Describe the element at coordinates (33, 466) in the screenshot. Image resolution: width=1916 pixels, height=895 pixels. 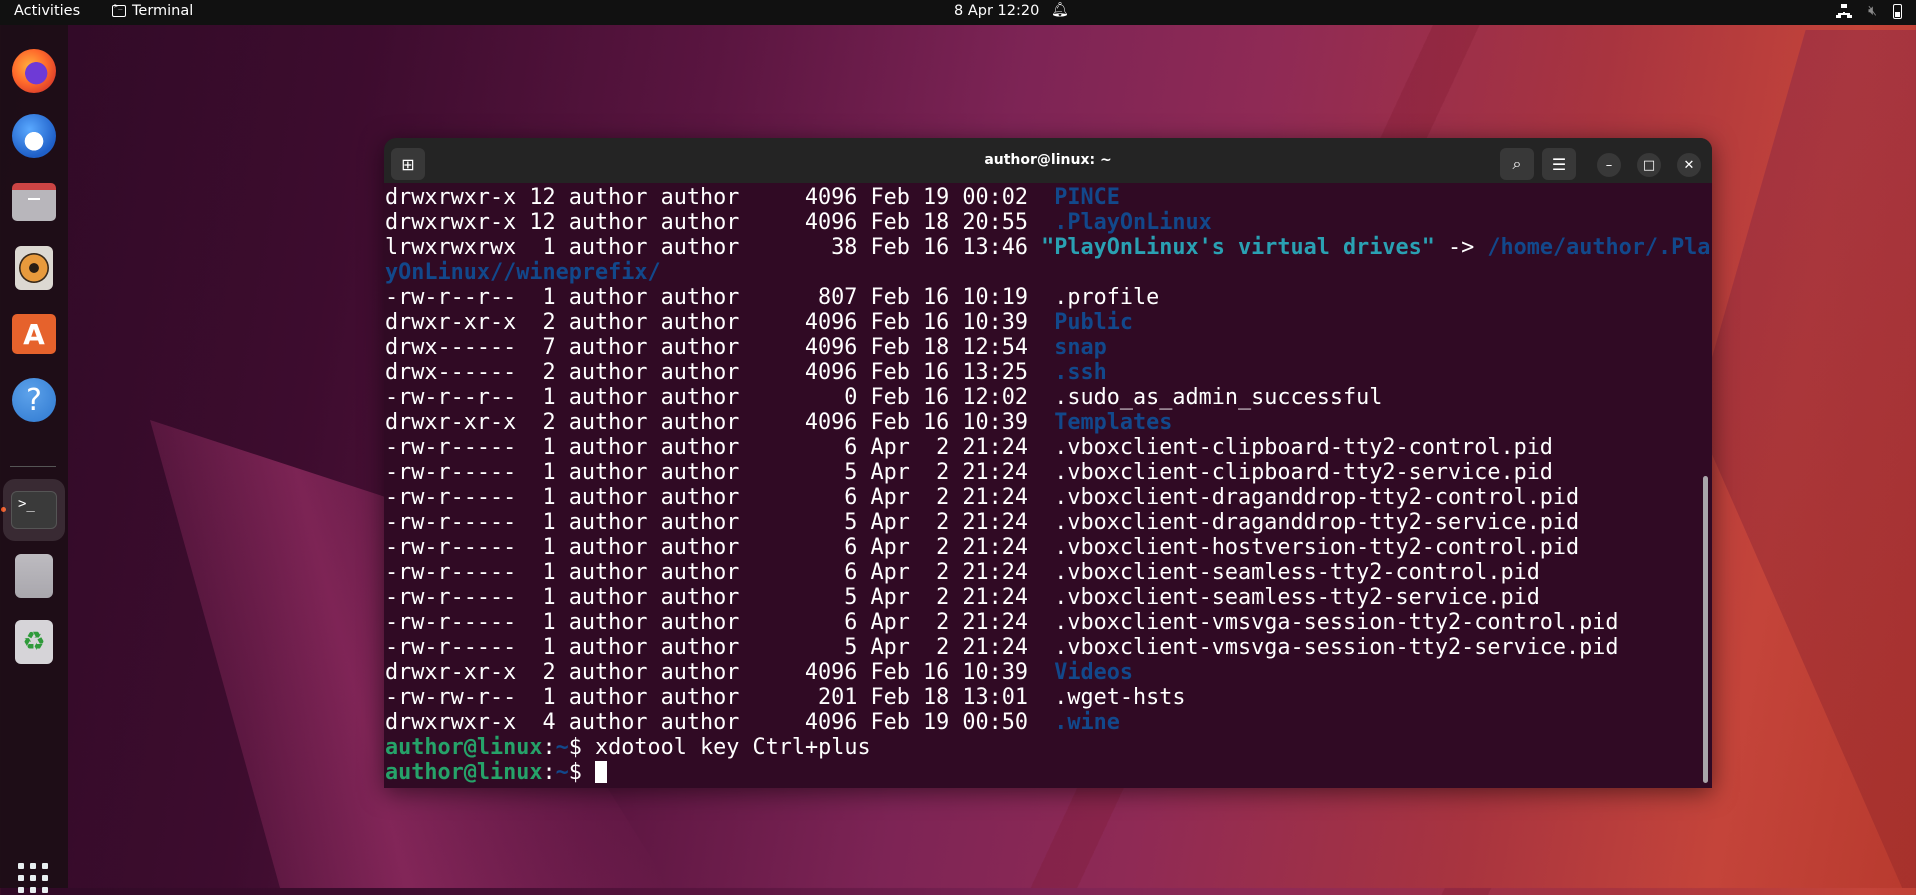
I see `dock-separator` at that location.